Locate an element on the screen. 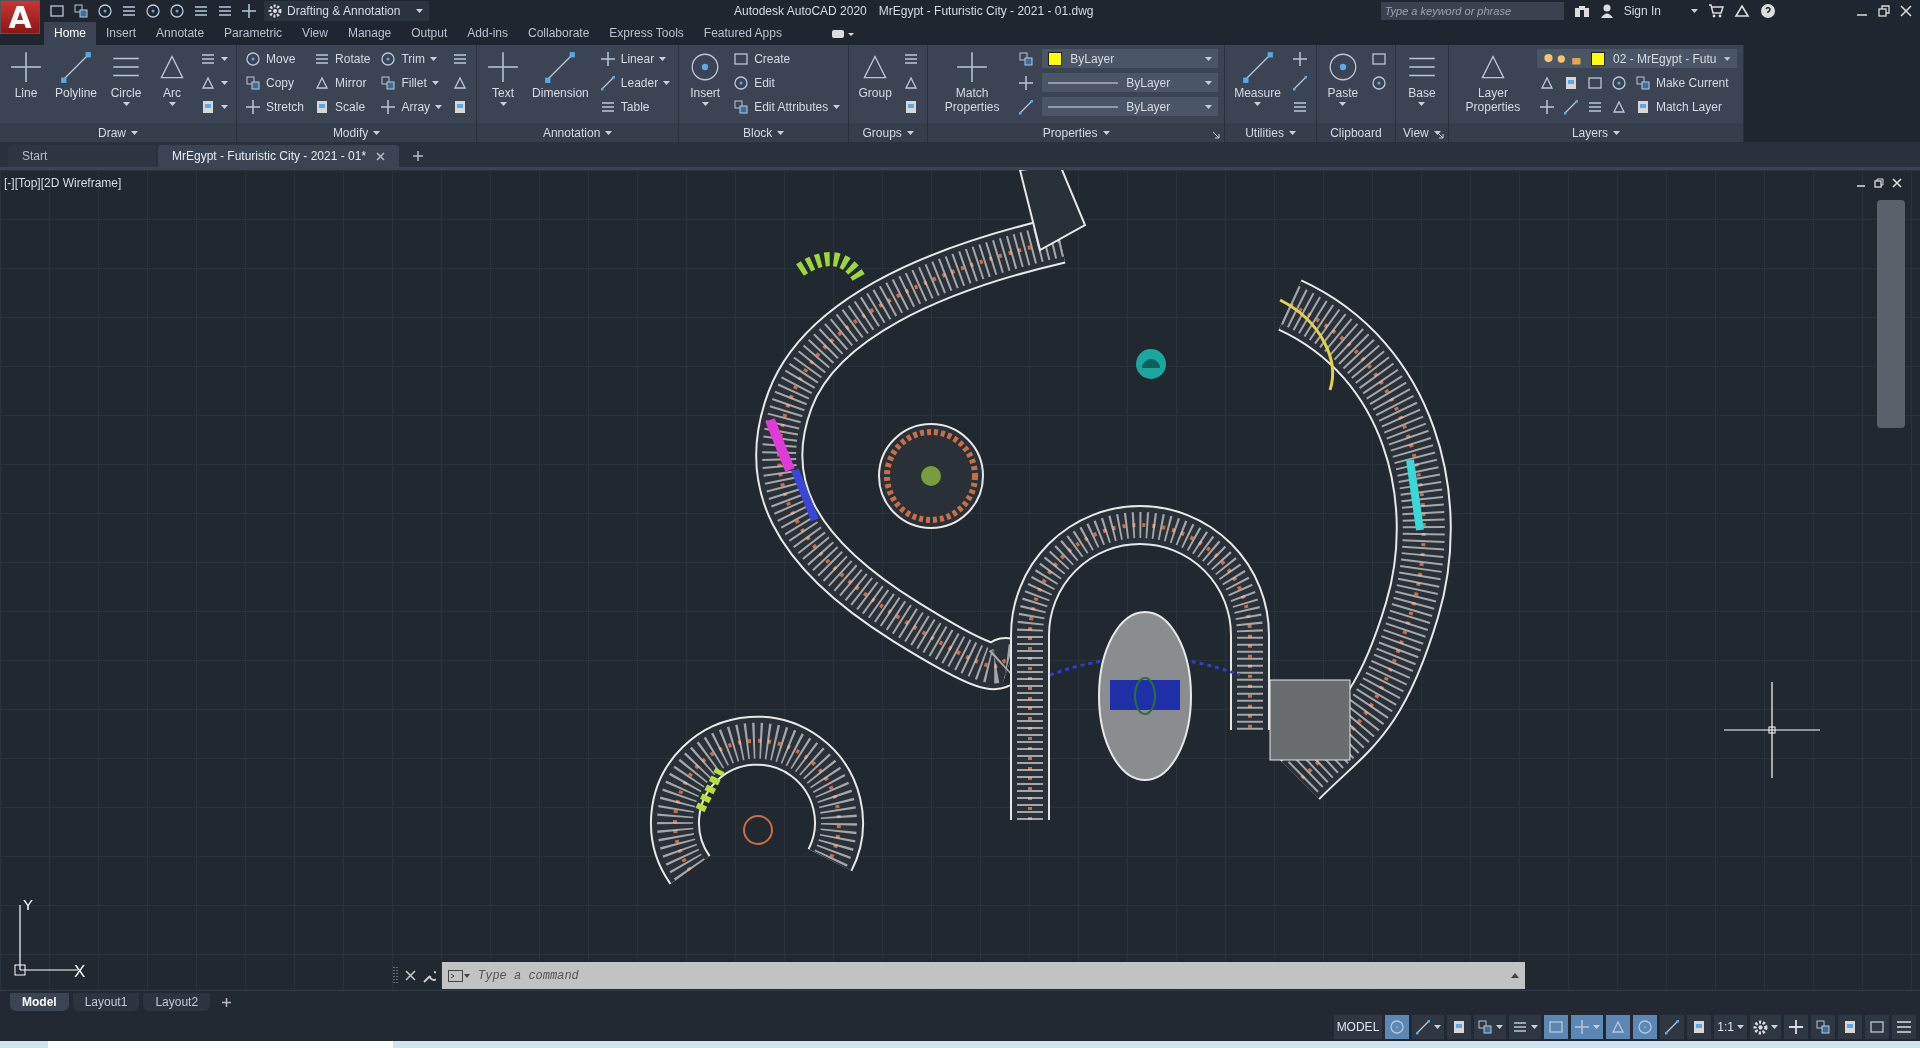 The image size is (1920, 1048). ribbon-button: Group is located at coordinates (875, 85).